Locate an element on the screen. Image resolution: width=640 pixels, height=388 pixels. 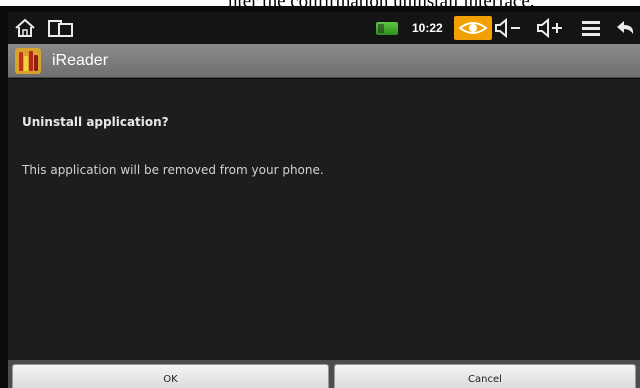
title-bar: iReader is located at coordinates (324, 61).